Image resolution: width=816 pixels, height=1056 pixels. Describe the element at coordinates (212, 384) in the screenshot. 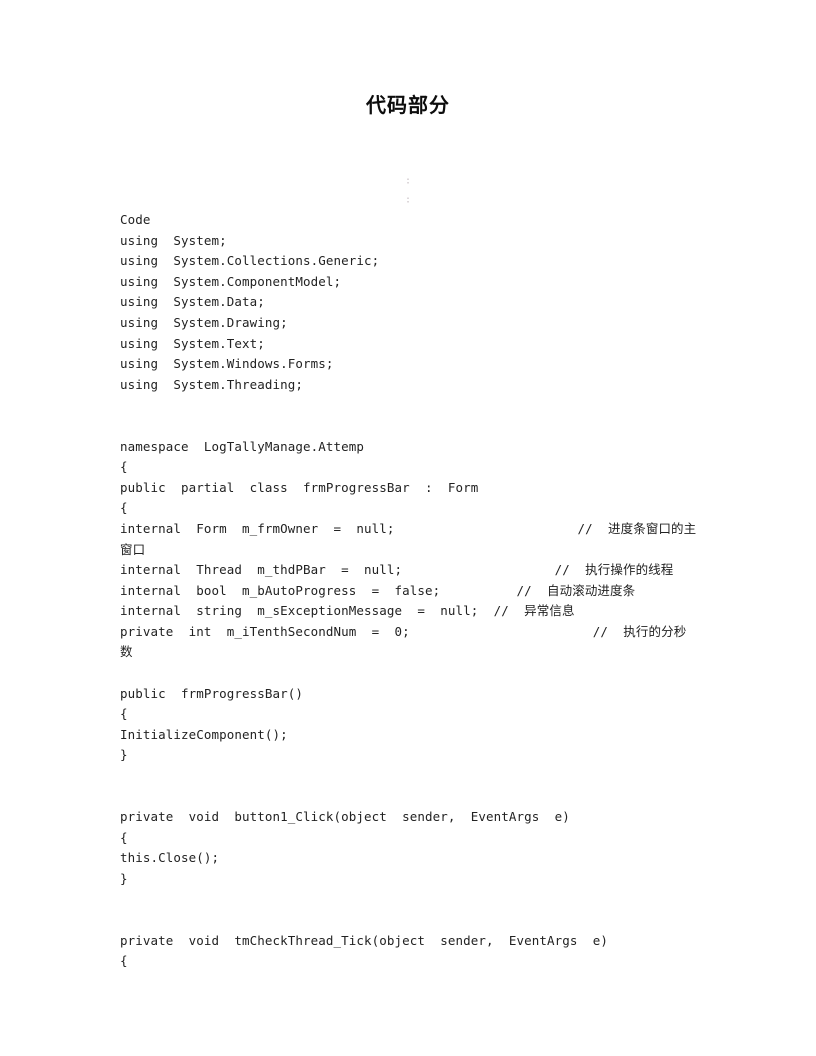

I see `code-line: using System.Threading;` at that location.